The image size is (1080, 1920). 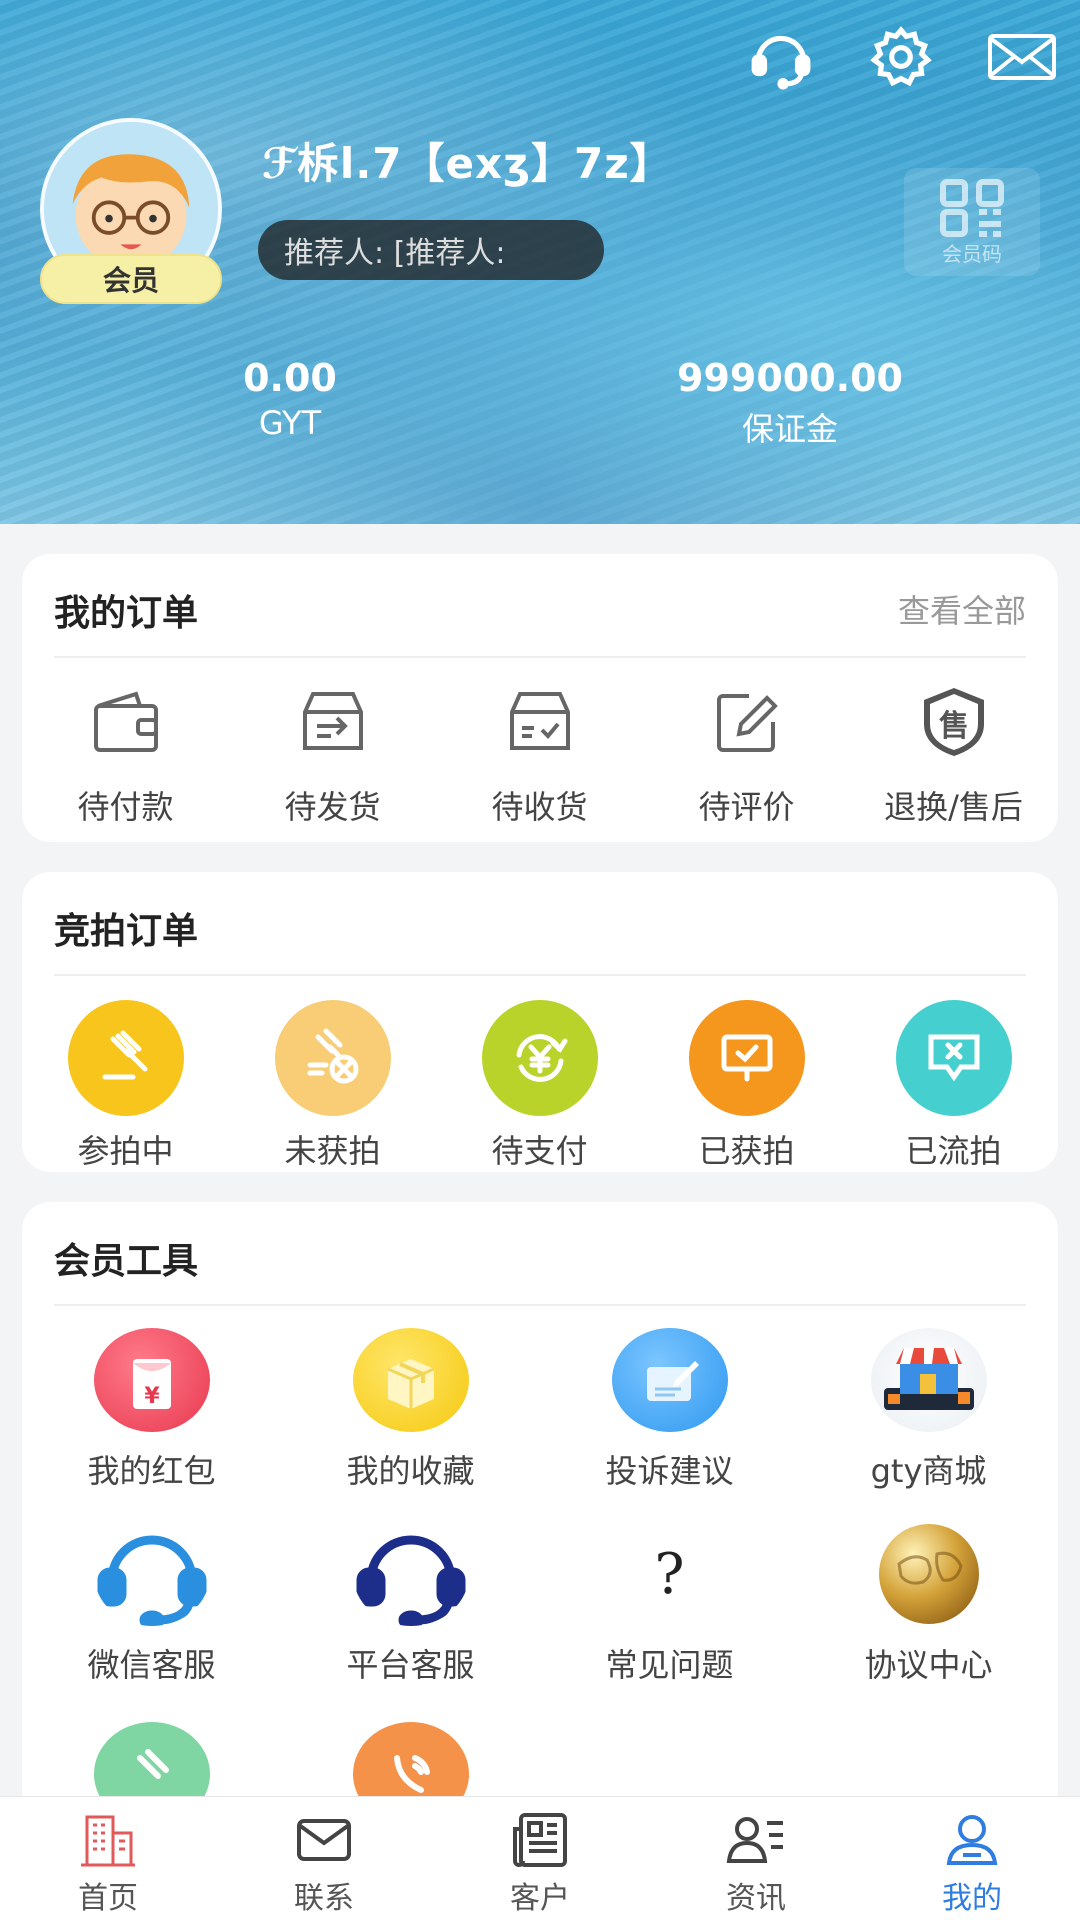 I want to click on deposit-label: 保证金, so click(x=789, y=429).